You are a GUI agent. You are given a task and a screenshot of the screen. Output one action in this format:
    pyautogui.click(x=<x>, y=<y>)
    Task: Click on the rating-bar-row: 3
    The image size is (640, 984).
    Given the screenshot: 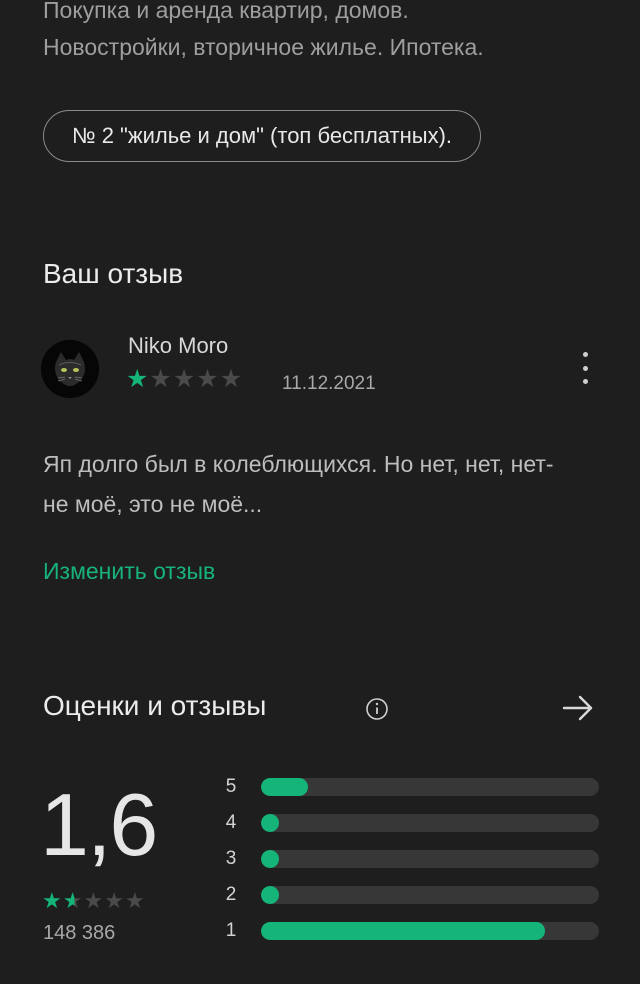 What is the action you would take?
    pyautogui.click(x=414, y=865)
    